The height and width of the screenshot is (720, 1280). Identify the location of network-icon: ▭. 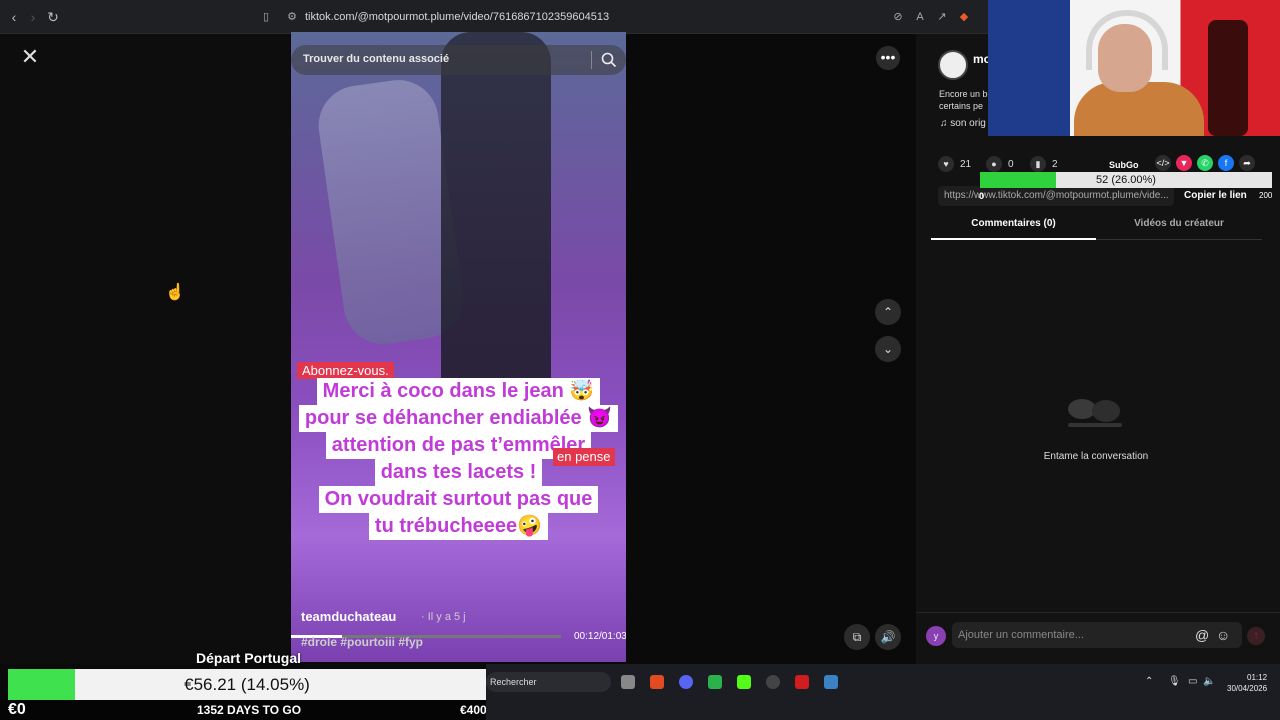
(1192, 681).